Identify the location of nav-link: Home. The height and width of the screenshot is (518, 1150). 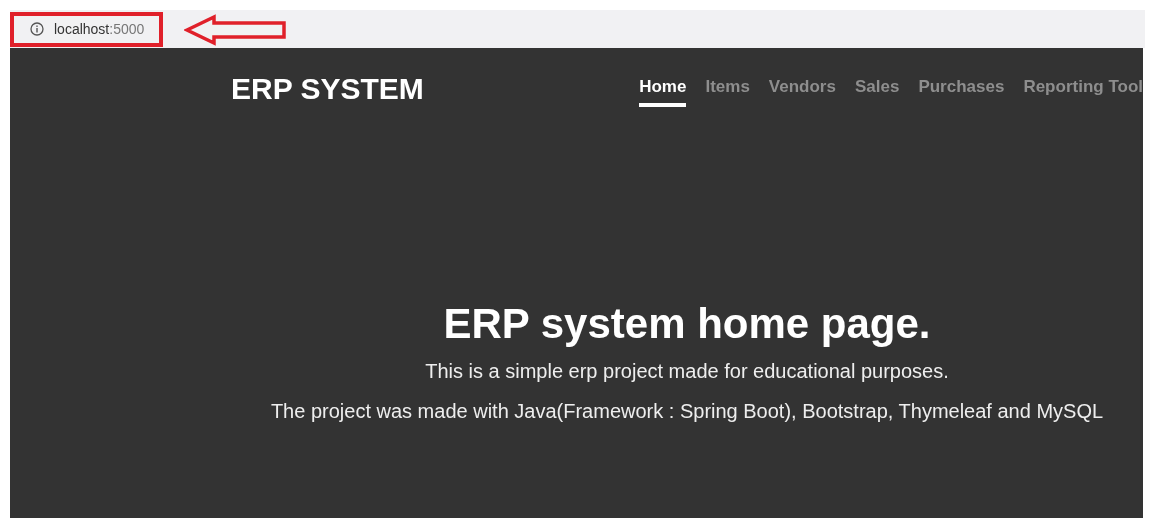
(663, 89).